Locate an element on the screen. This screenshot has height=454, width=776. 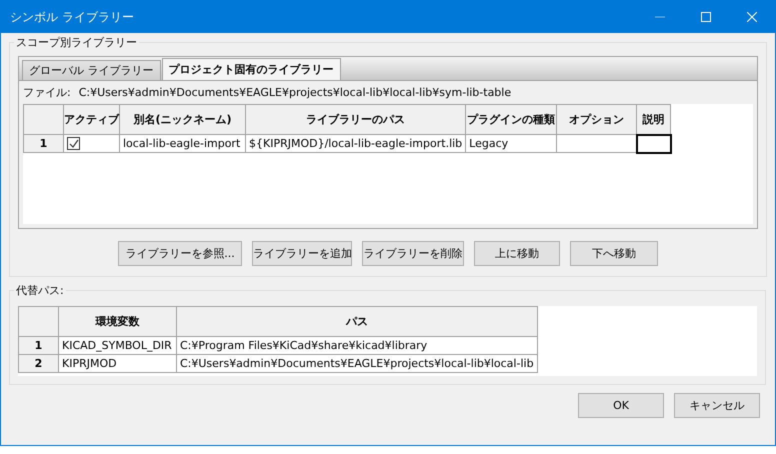
file-path: C:¥Users¥admin¥Documents¥EAGLE¥projects¥local-lib¥local-lib¥sym-lib-table is located at coordinates (295, 92).